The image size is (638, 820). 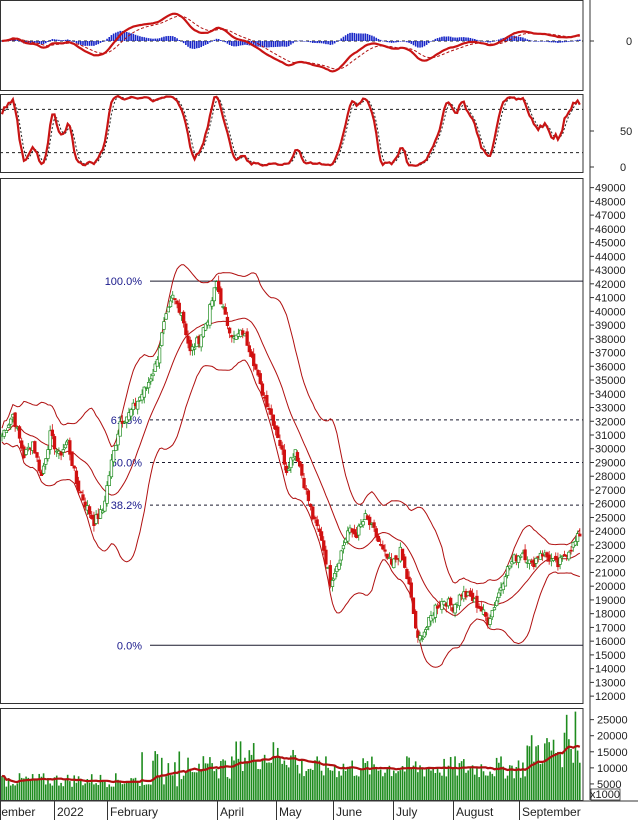 I want to click on volume-tick-label: 20000, so click(x=612, y=737).